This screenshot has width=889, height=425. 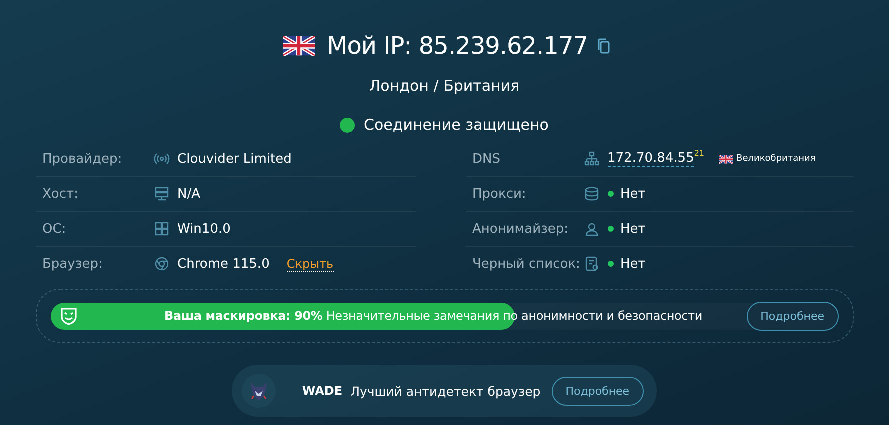 What do you see at coordinates (444, 86) in the screenshot?
I see `location-text: Лондон / Британия` at bounding box center [444, 86].